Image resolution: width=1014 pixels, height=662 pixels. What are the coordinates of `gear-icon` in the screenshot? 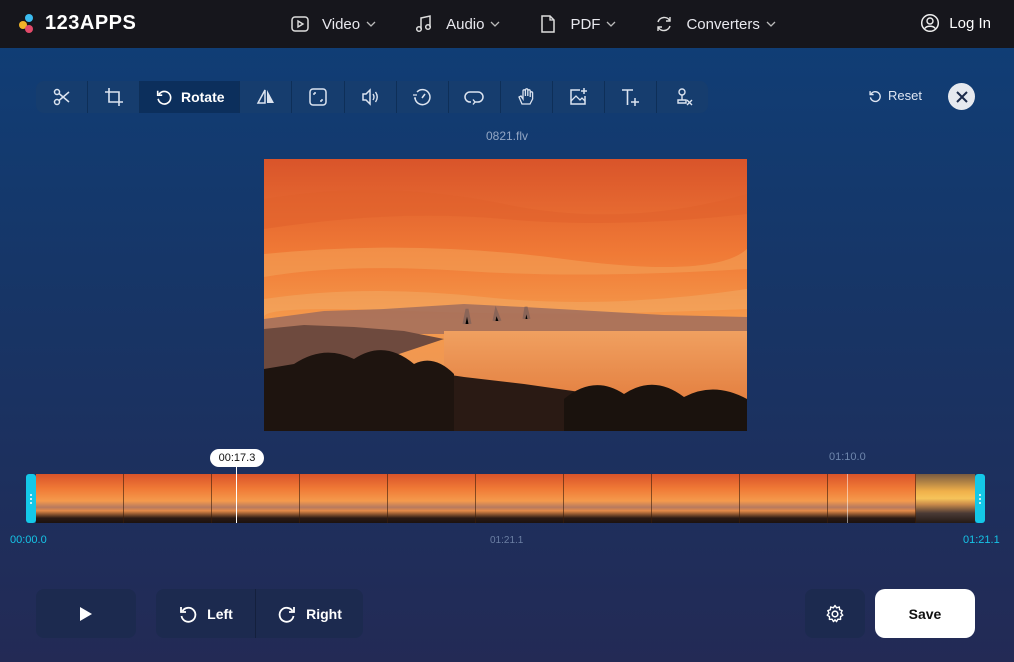 It's located at (835, 613).